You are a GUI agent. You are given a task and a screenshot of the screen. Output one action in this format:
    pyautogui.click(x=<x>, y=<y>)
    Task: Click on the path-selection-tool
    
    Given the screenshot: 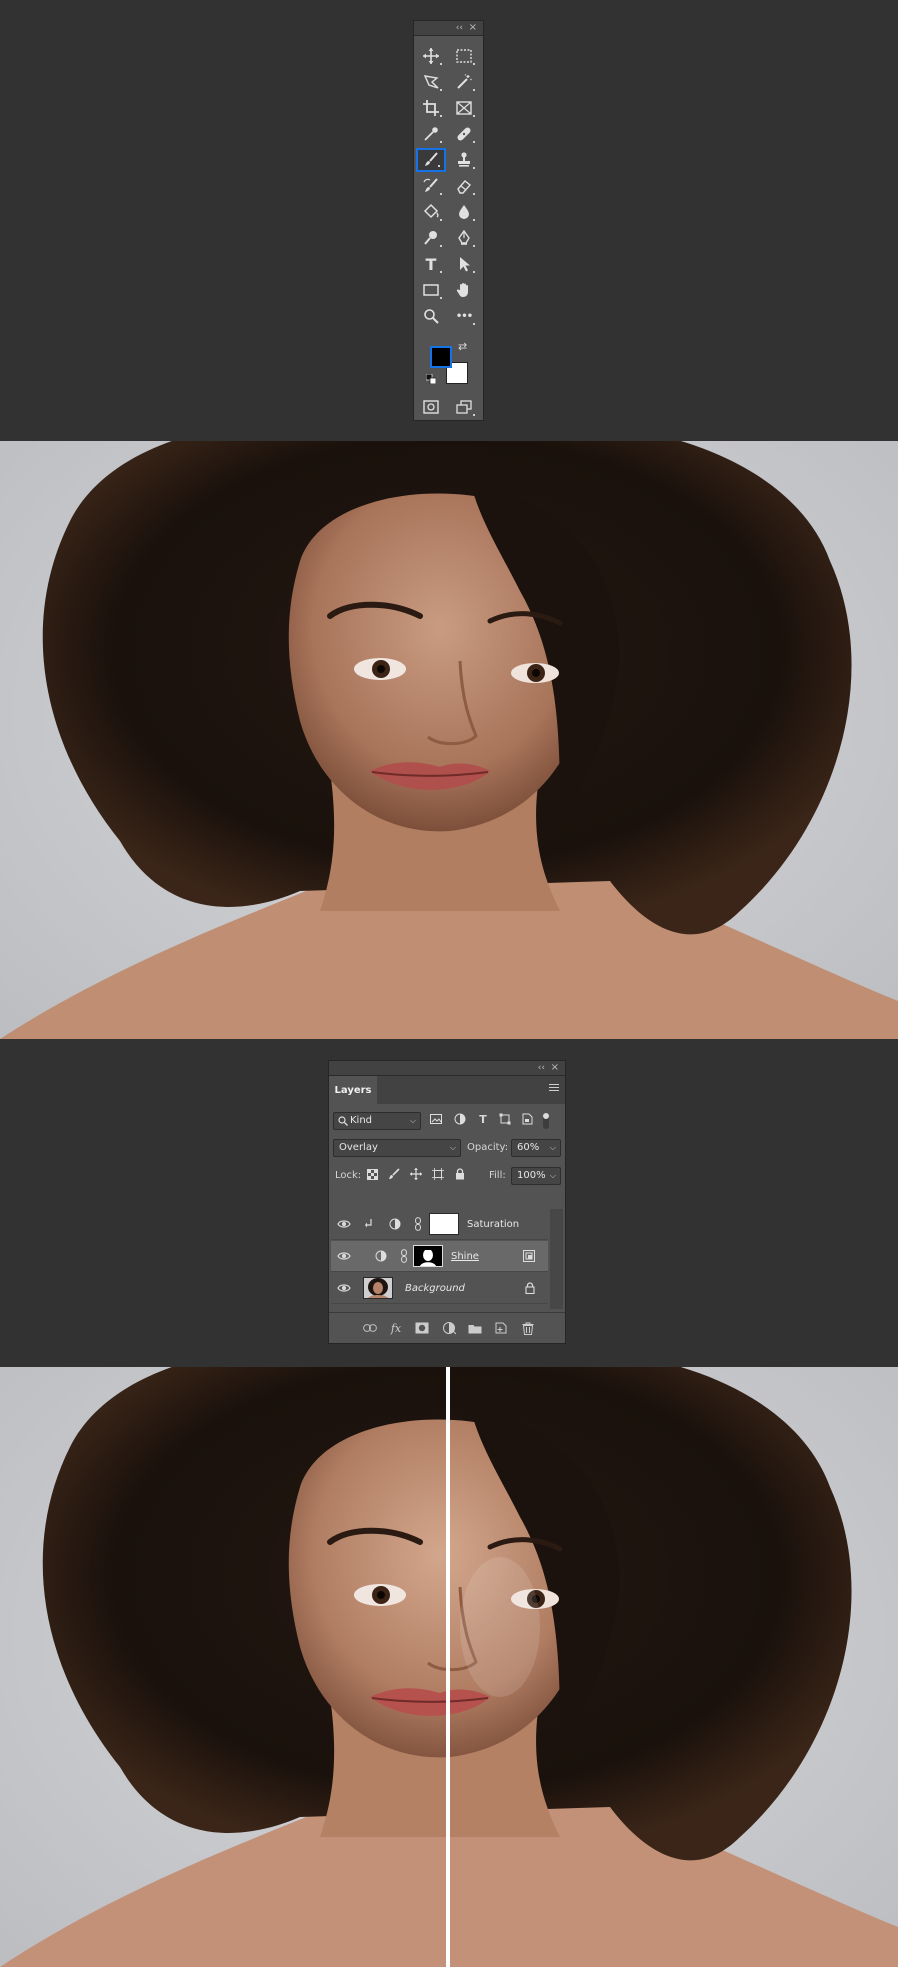 What is the action you would take?
    pyautogui.click(x=464, y=264)
    